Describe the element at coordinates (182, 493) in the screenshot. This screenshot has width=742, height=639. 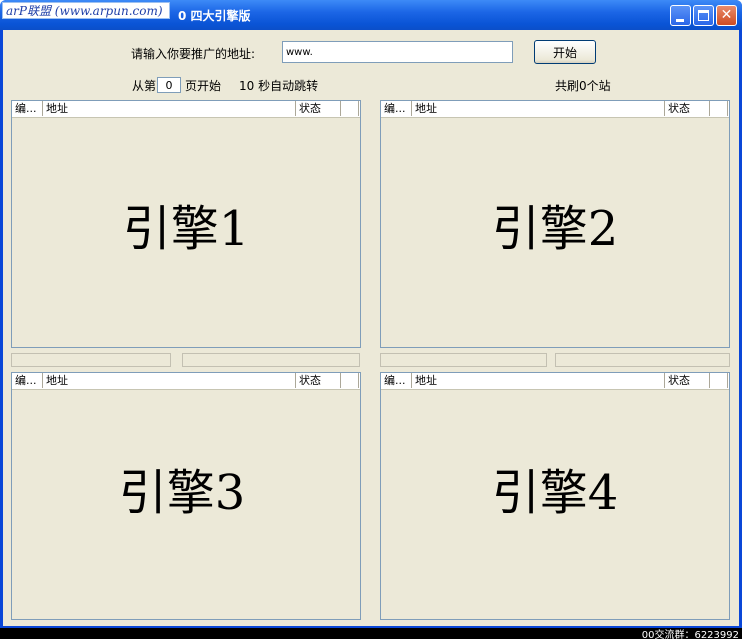
I see `engine-label: 引擎3` at that location.